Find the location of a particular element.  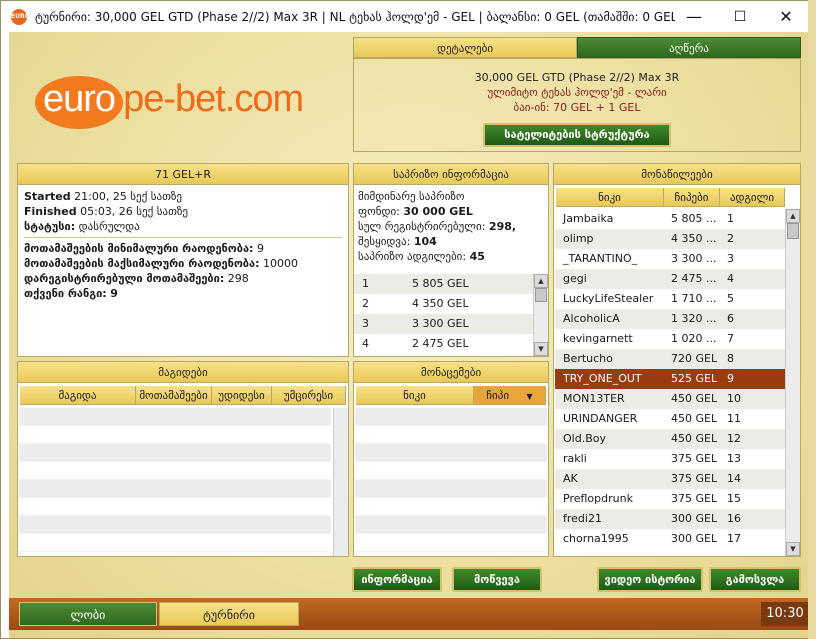

col-chips: ჩიპები is located at coordinates (692, 197).